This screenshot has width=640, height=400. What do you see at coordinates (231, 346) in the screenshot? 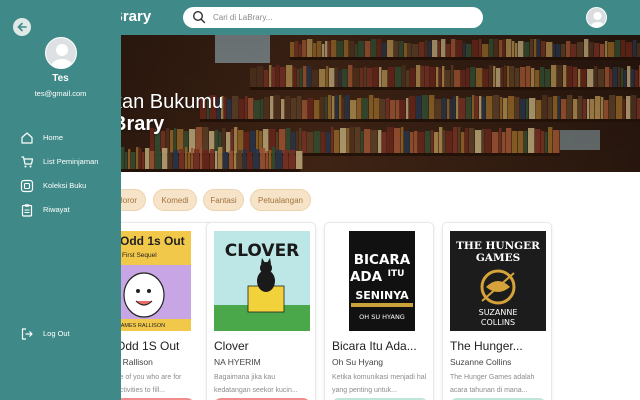
I see `book-title: Clover` at bounding box center [231, 346].